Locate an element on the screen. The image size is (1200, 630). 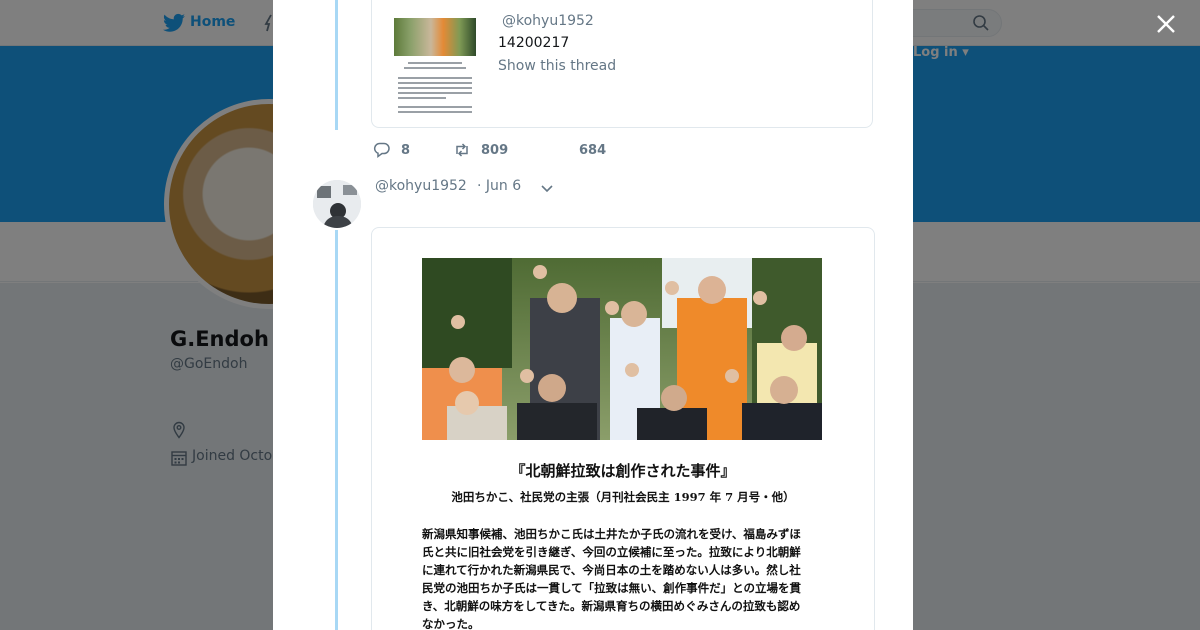
show-thread-link: Show this thread is located at coordinates (557, 66).